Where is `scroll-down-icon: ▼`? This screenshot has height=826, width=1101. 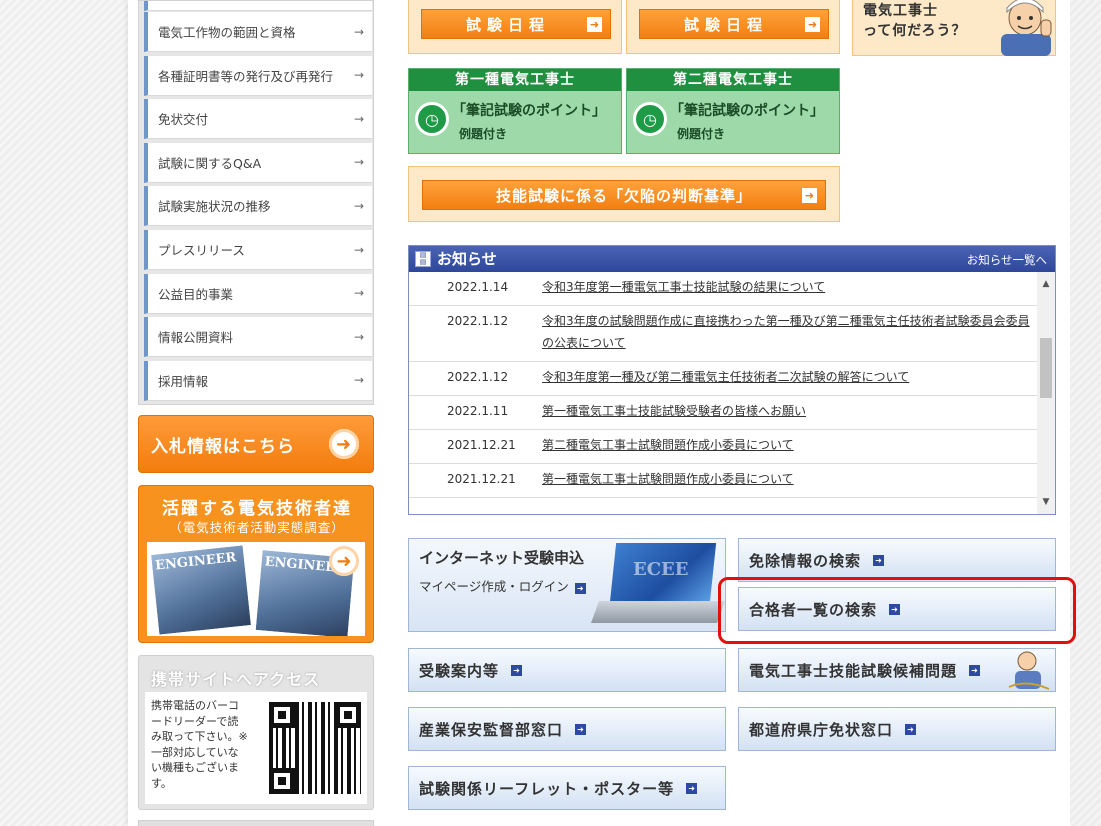 scroll-down-icon: ▼ is located at coordinates (1046, 502).